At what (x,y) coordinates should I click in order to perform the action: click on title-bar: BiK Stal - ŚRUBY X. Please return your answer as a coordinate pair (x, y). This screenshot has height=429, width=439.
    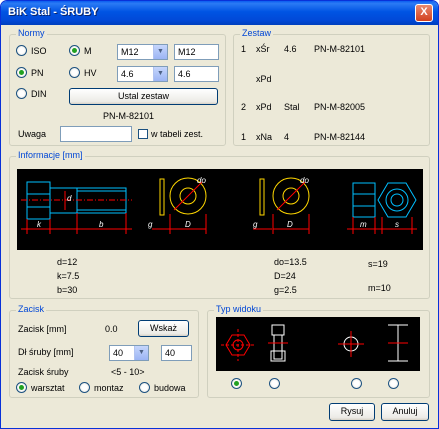
    Looking at the image, I should click on (219, 13).